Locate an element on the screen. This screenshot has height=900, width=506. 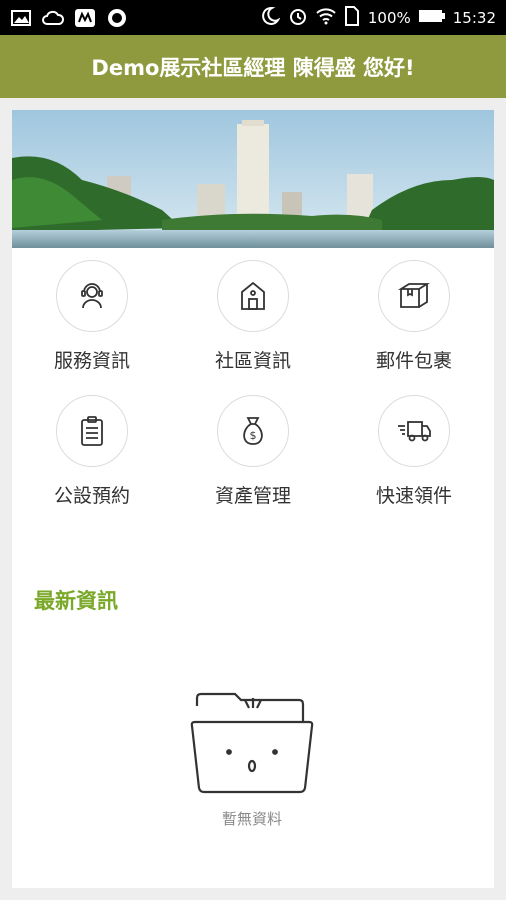
sim-icon is located at coordinates (352, 17).